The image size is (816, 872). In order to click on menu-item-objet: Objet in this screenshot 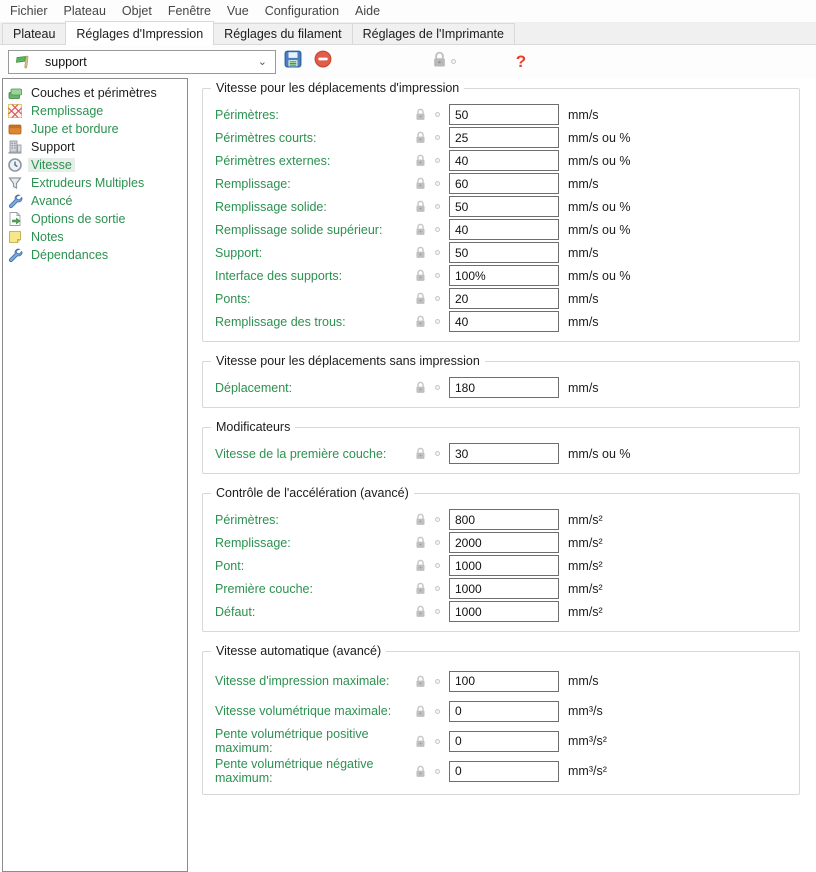, I will do `click(137, 11)`.